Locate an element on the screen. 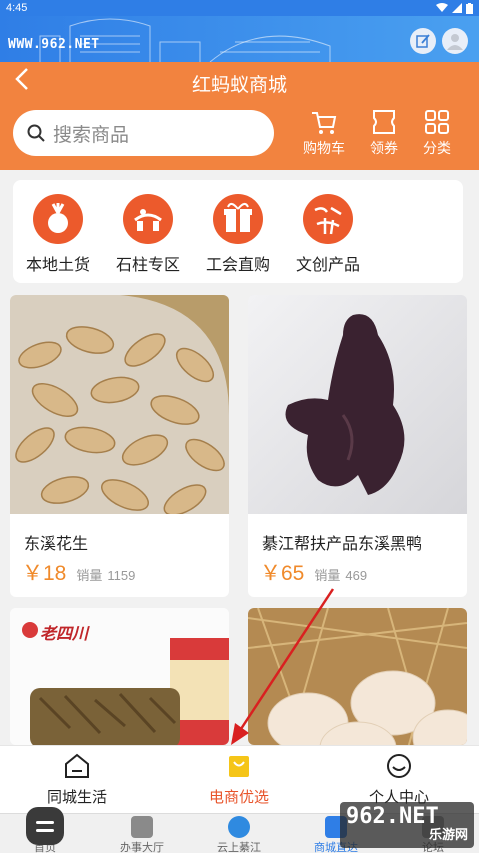 Image resolution: width=479 pixels, height=853 pixels. nav-label: 电商优选 is located at coordinates (238, 797).